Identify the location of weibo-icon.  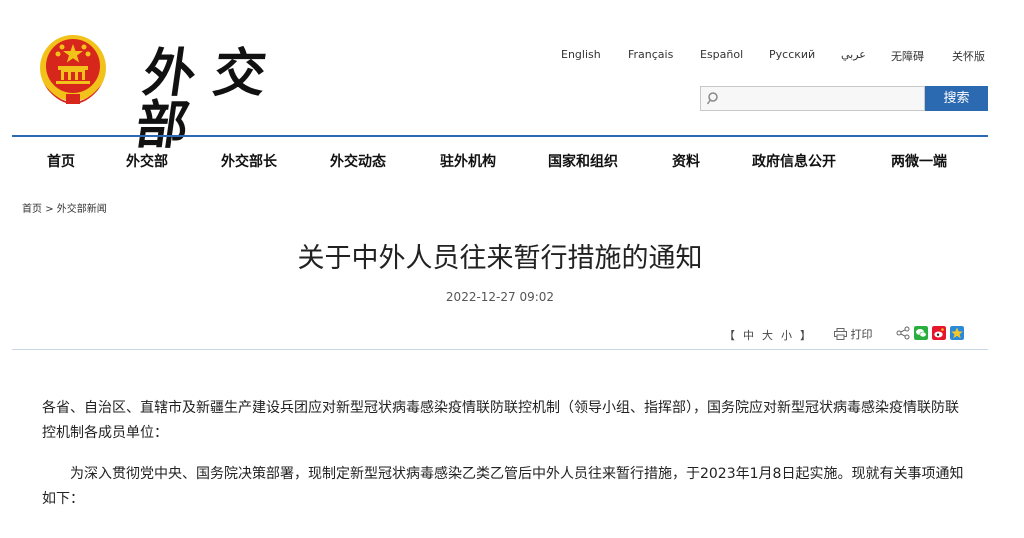
(939, 333).